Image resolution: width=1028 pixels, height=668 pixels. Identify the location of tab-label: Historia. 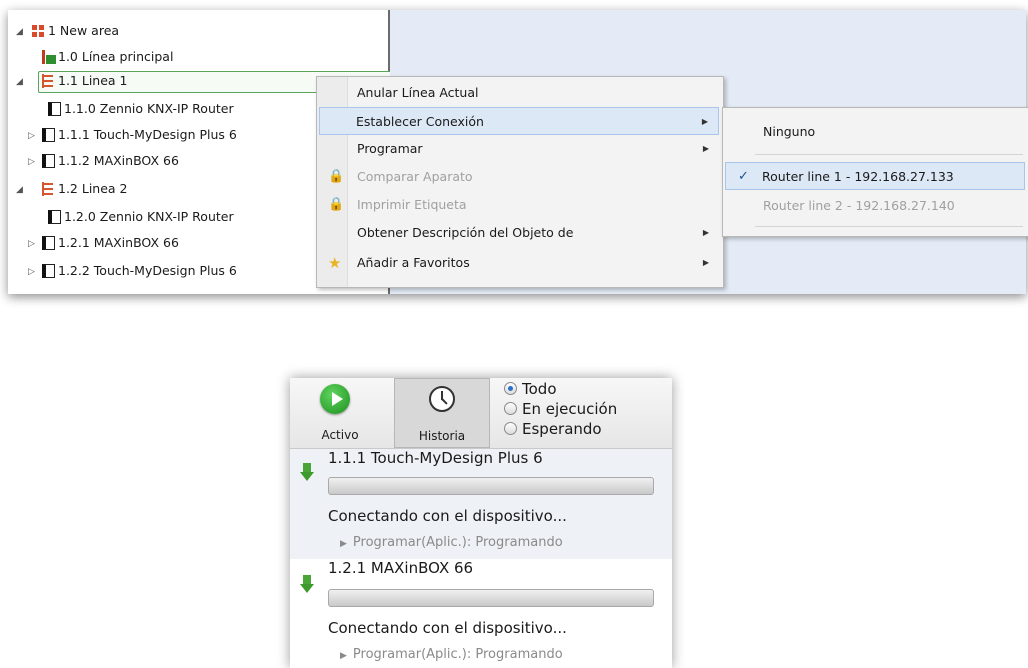
(442, 436).